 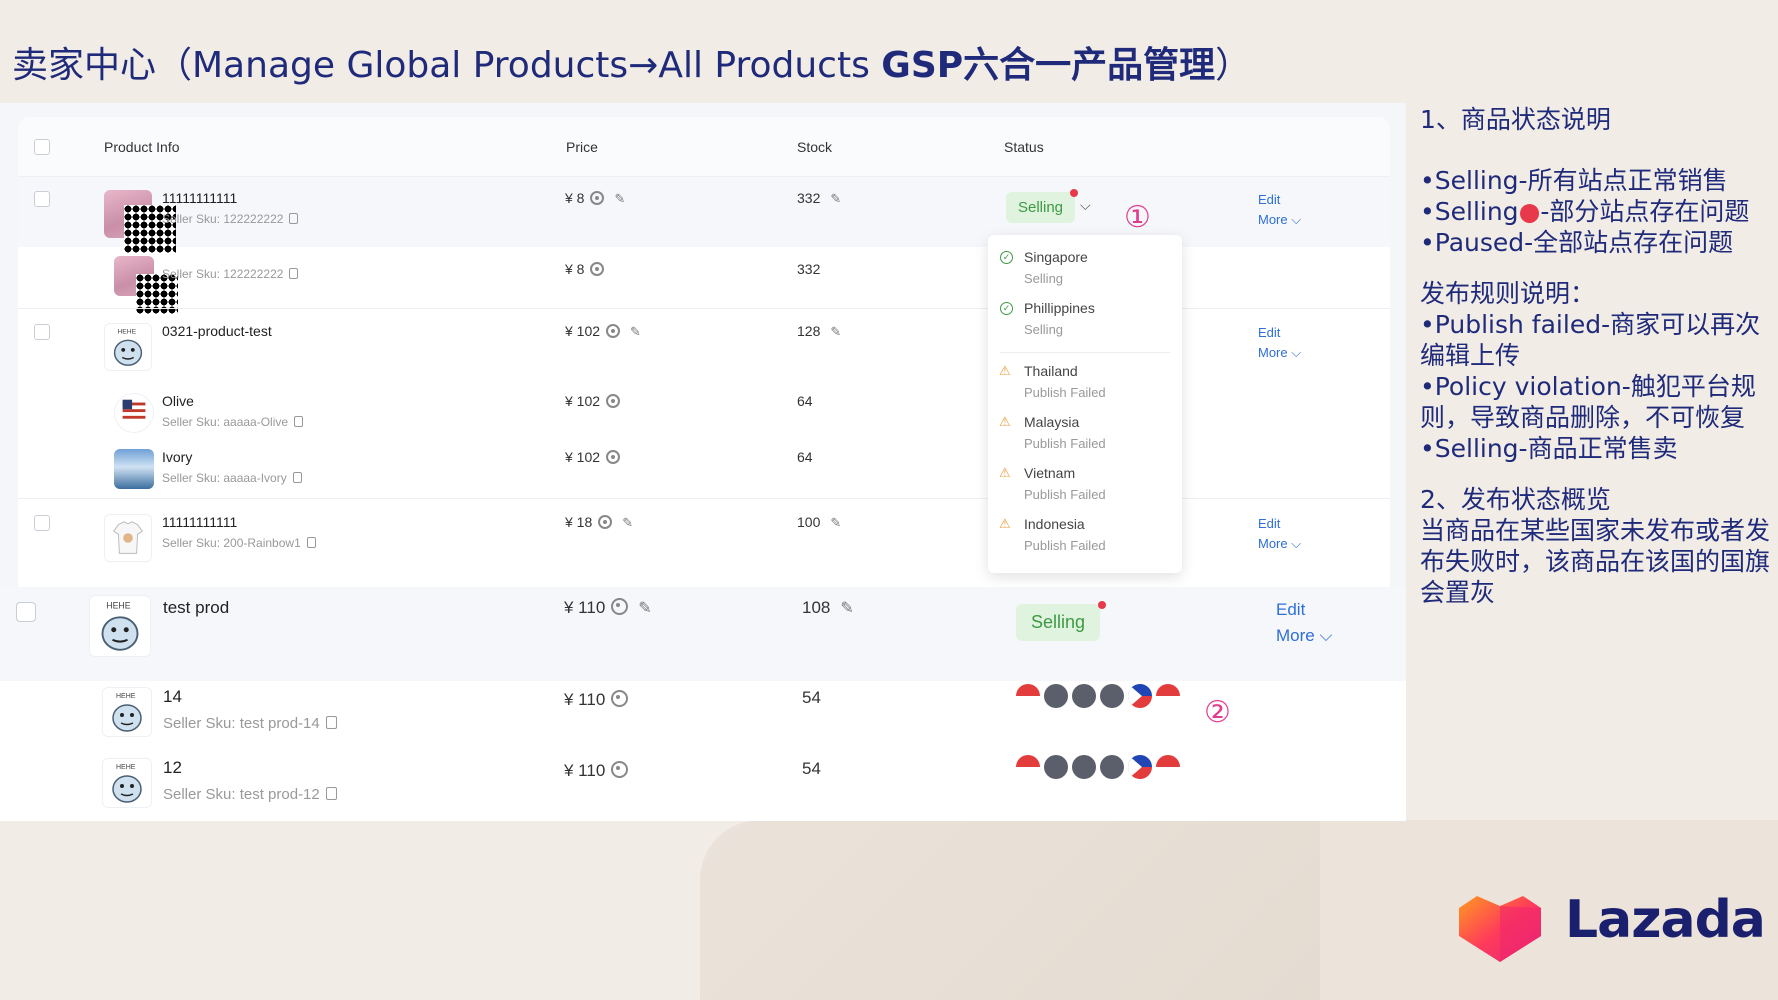 I want to click on product-name: test prod, so click(x=196, y=607).